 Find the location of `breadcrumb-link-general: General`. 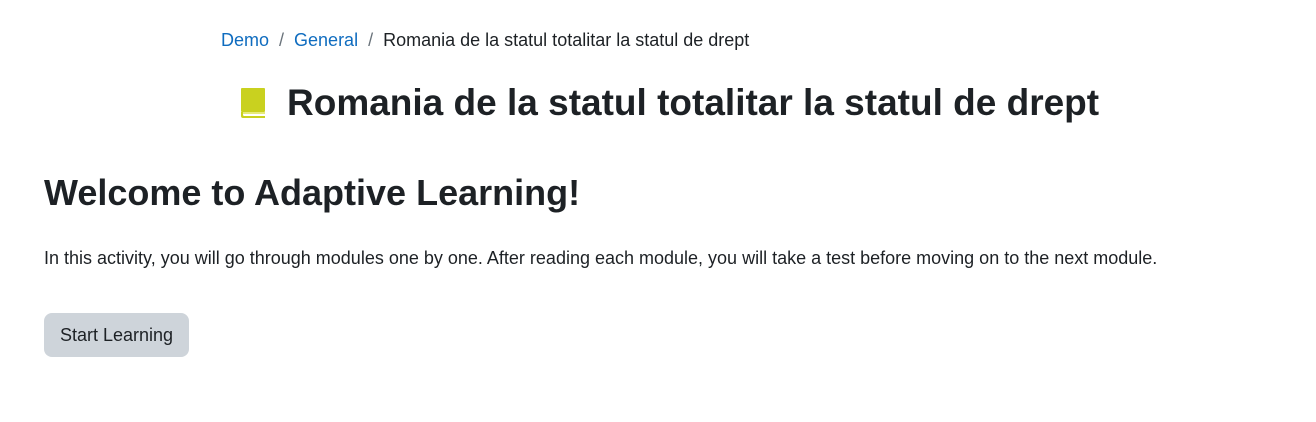

breadcrumb-link-general: General is located at coordinates (326, 40).